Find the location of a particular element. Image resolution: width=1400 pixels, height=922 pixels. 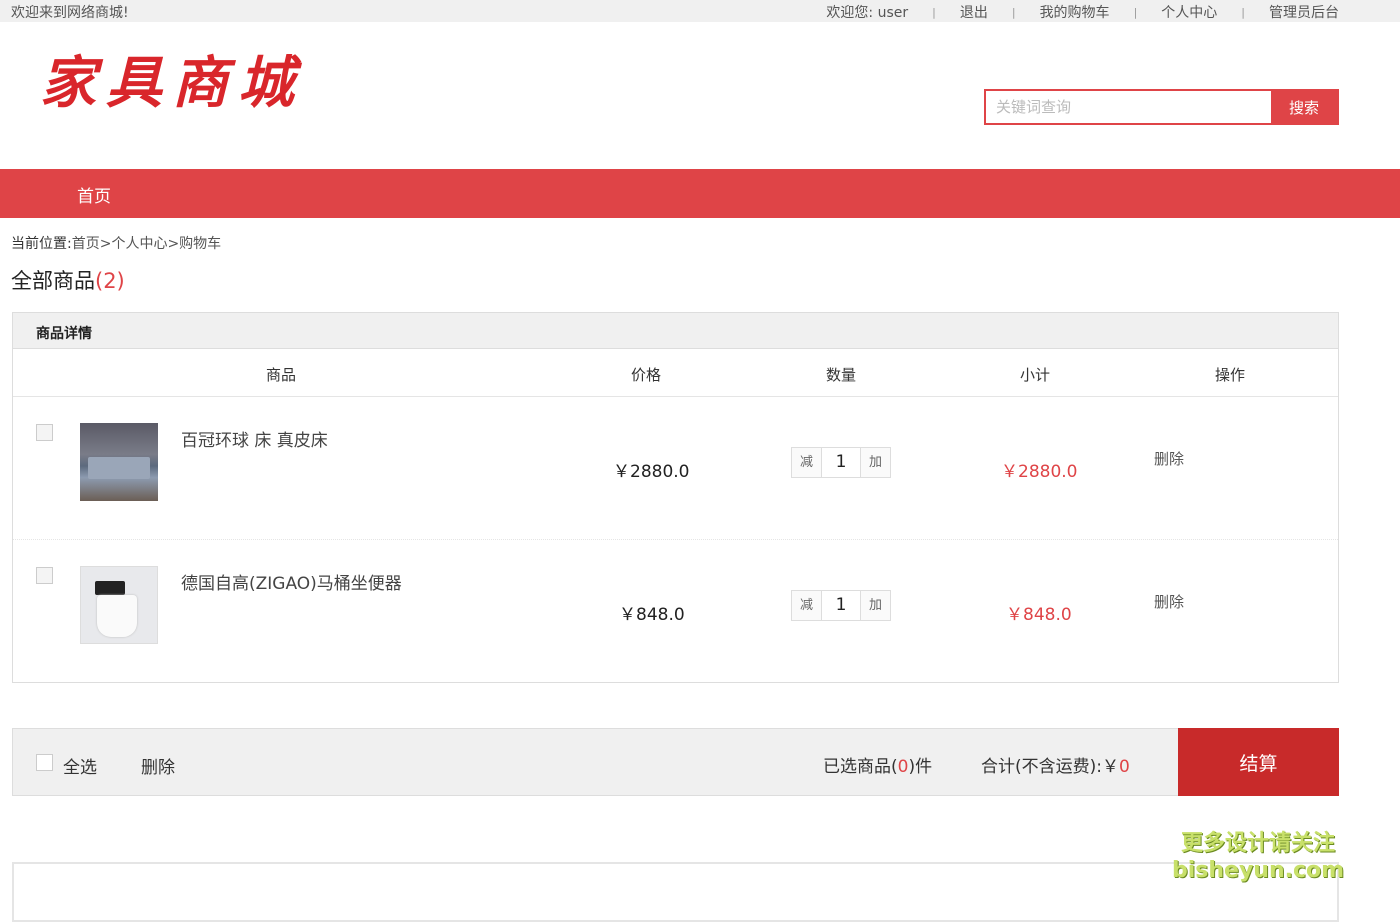

selected-suffix: )件 is located at coordinates (920, 767).